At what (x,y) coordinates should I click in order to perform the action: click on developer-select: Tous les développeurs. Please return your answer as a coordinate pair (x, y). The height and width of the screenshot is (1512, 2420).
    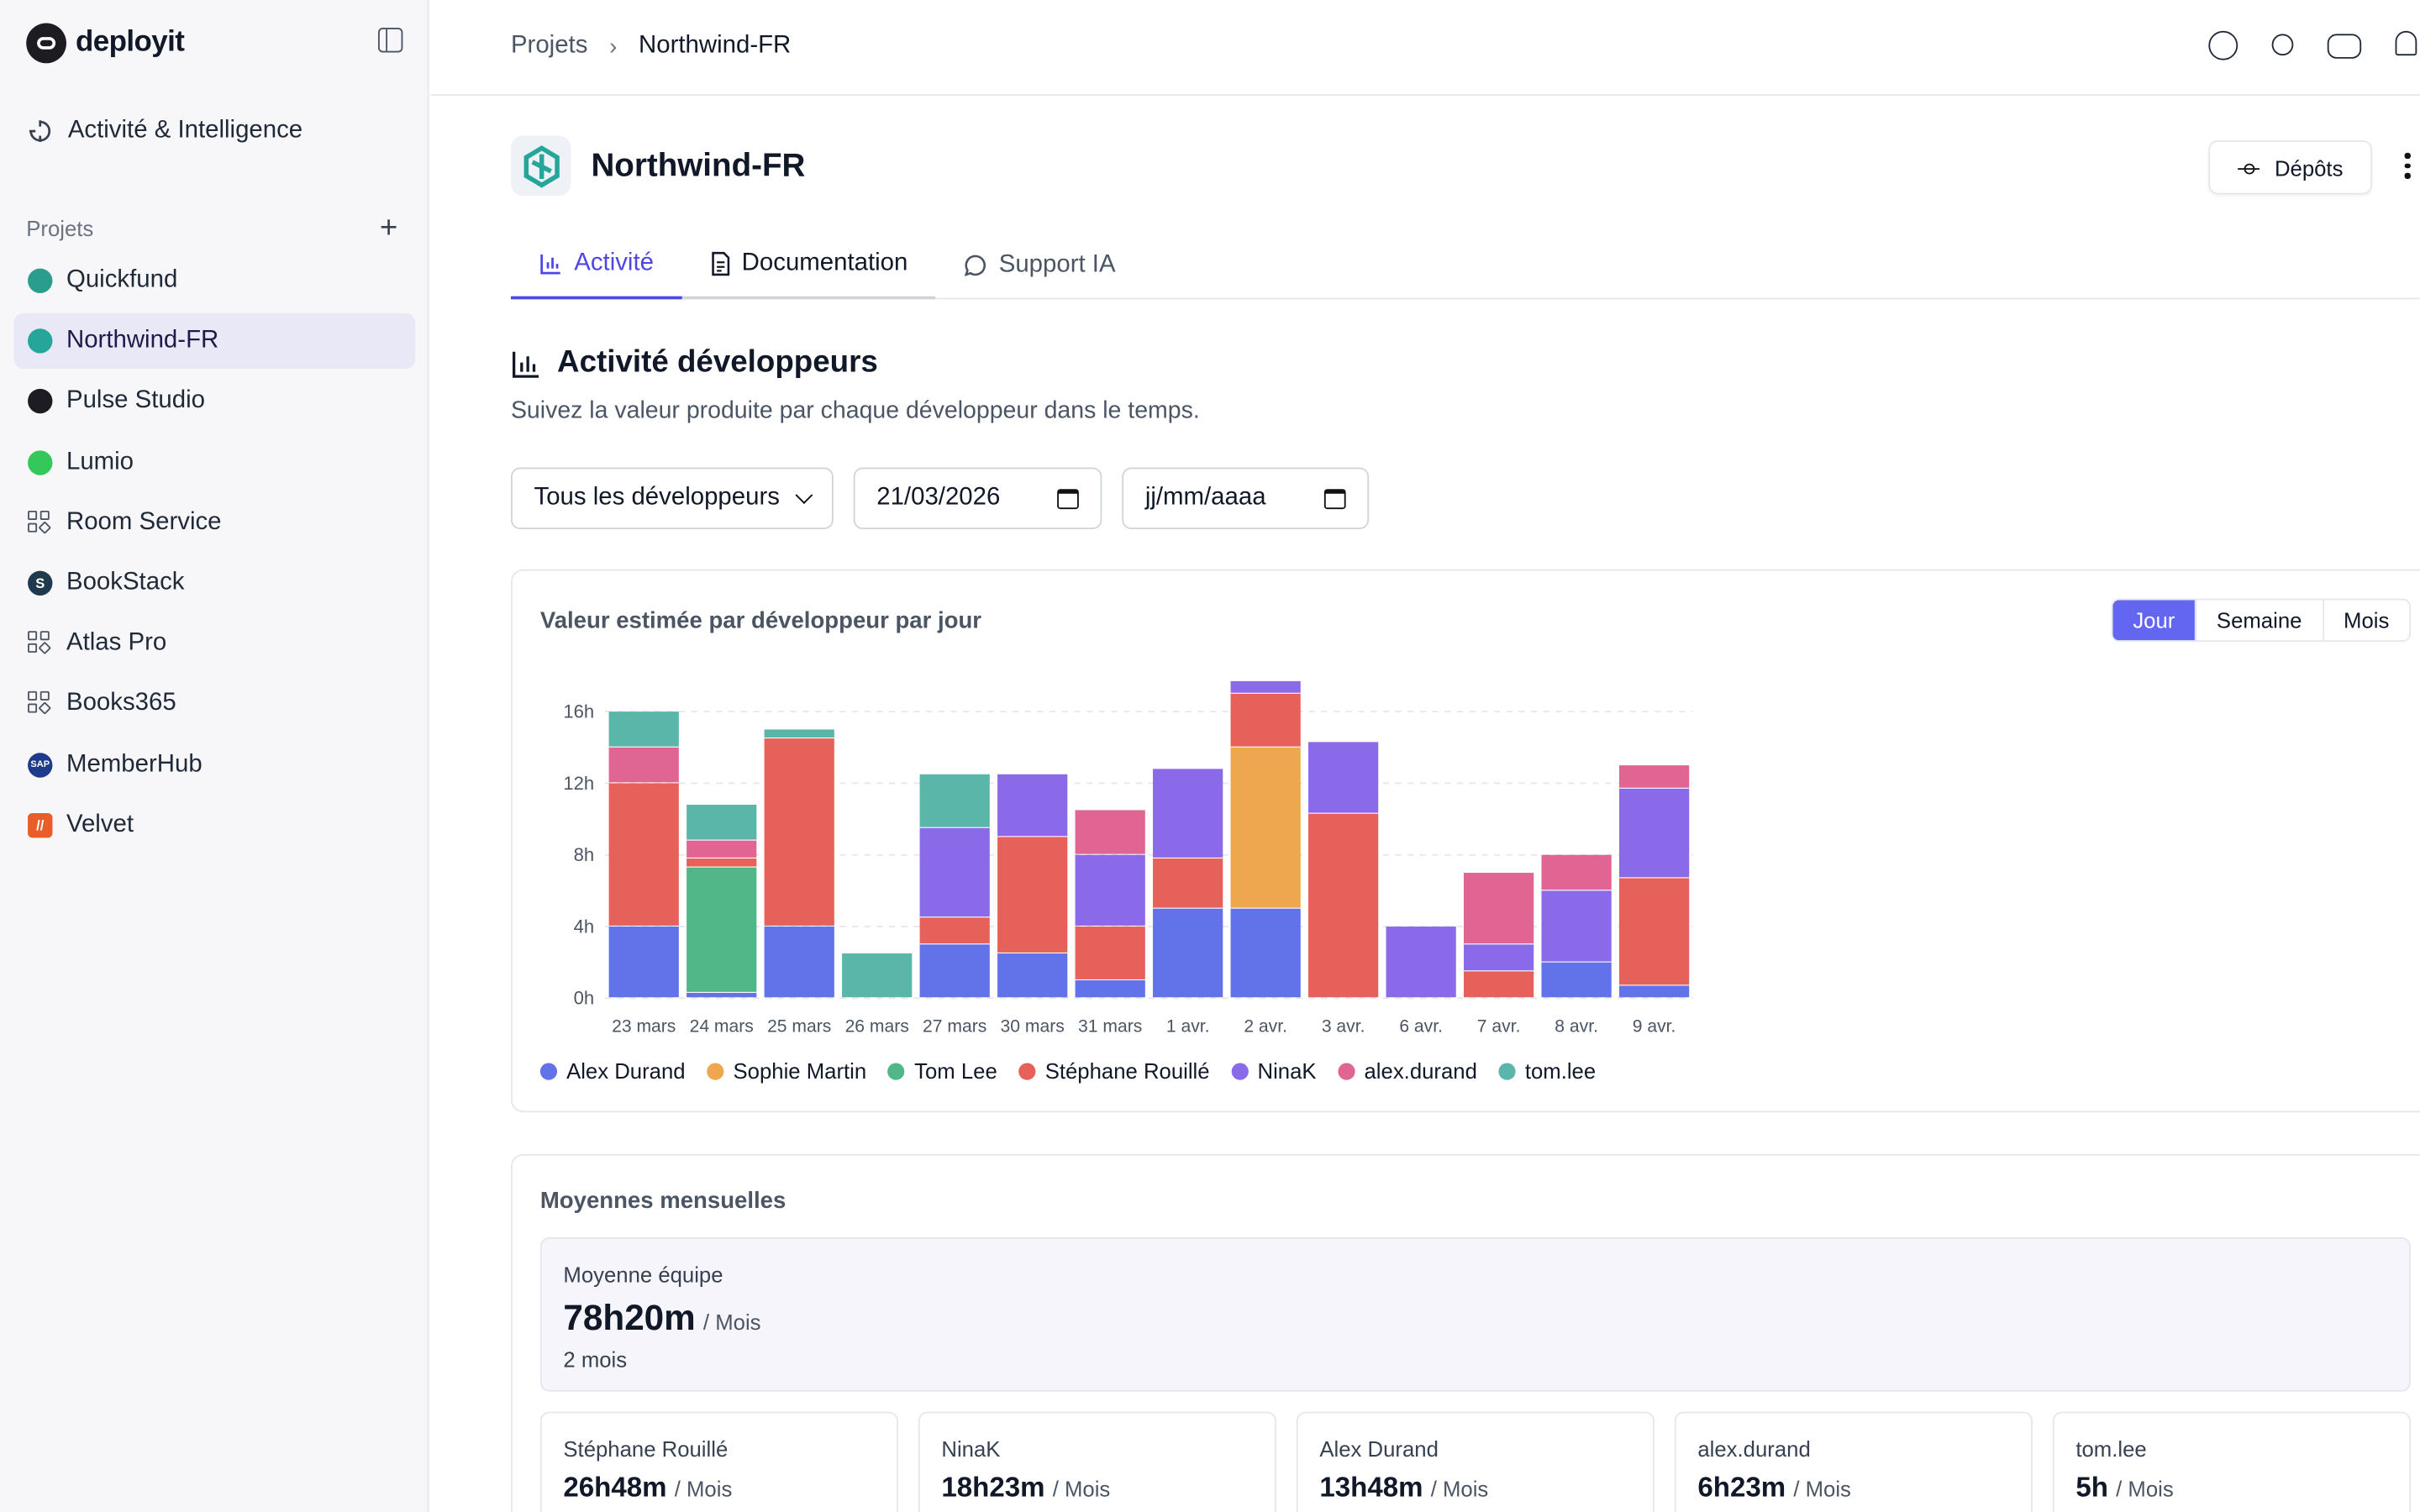
    Looking at the image, I should click on (672, 498).